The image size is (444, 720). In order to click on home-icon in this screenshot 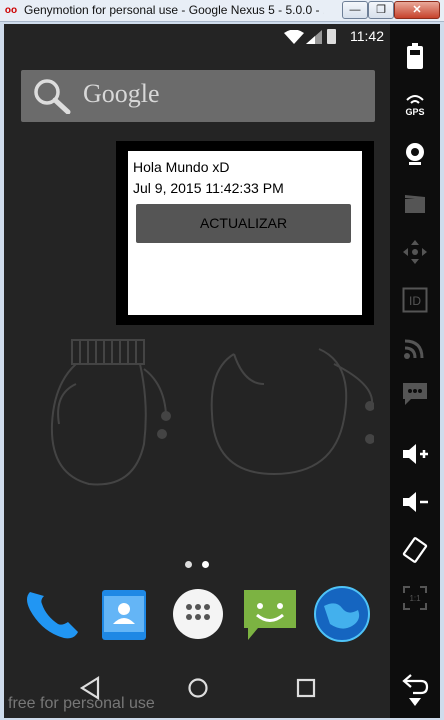, I will do `click(198, 688)`.